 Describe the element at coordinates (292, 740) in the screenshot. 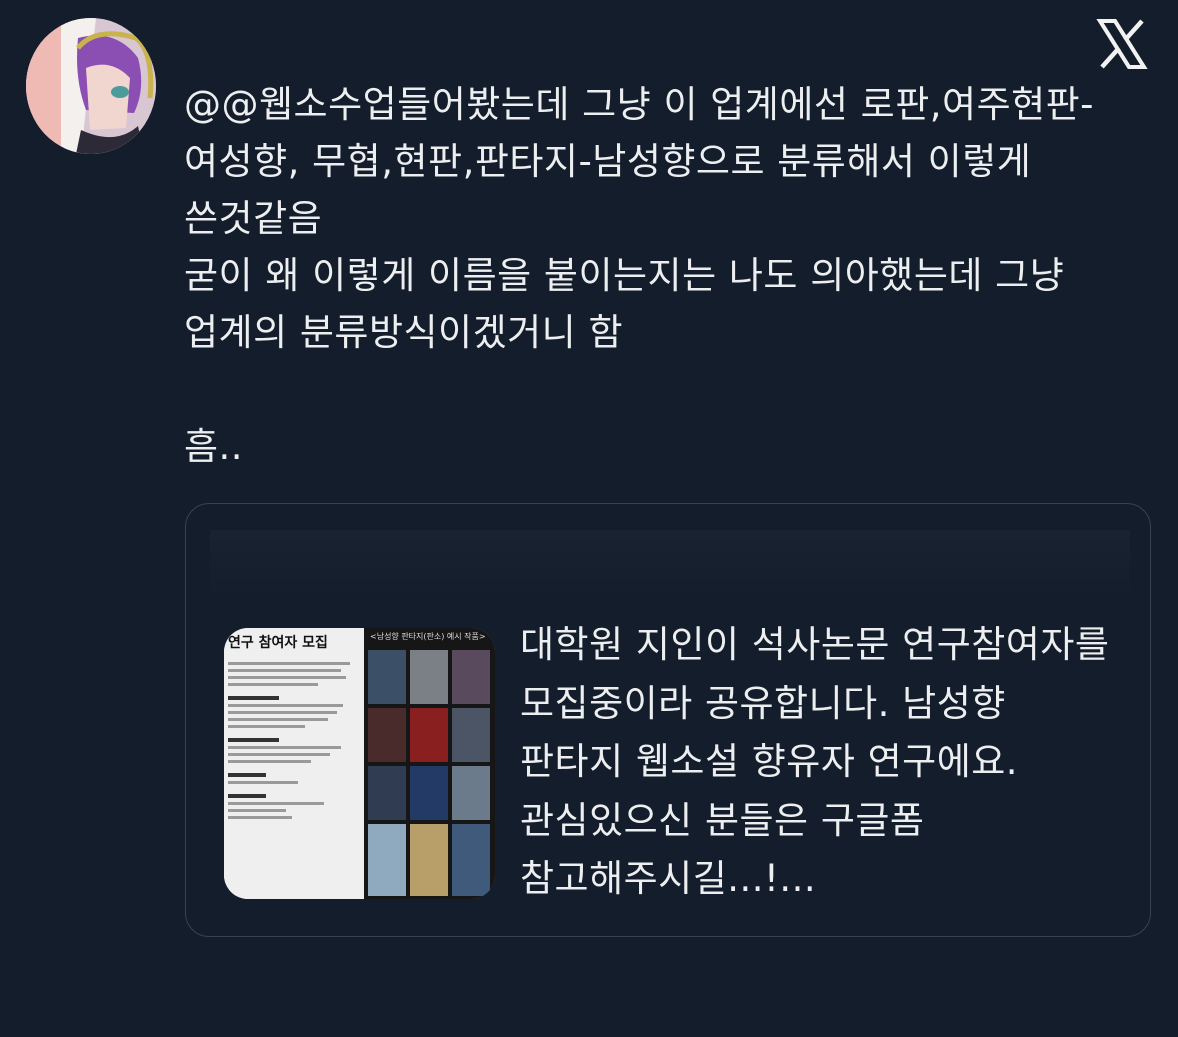

I see `poster-body-lines` at that location.